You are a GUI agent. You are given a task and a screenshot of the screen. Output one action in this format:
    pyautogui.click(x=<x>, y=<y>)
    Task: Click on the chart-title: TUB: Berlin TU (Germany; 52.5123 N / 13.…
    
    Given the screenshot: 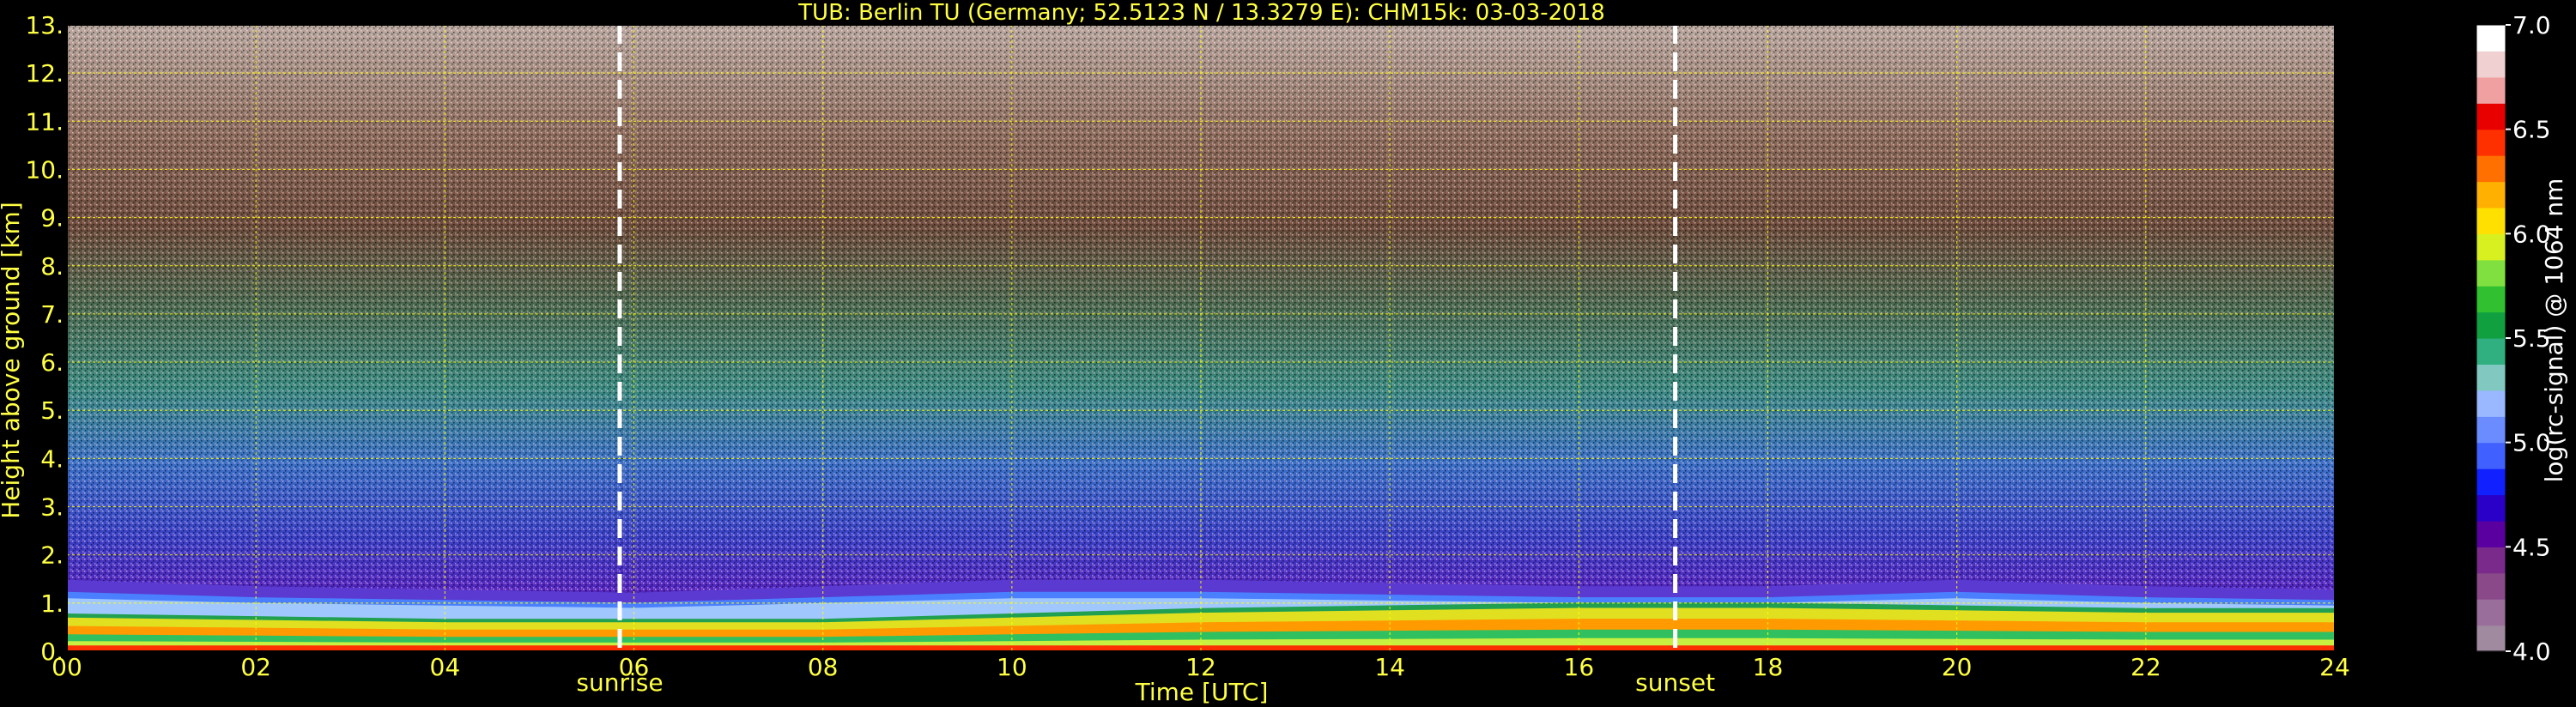 What is the action you would take?
    pyautogui.click(x=1201, y=13)
    